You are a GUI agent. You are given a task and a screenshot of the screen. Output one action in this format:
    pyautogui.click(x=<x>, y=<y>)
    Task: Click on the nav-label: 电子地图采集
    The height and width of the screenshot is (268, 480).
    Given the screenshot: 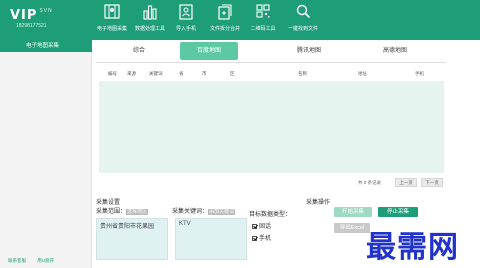 What is the action you would take?
    pyautogui.click(x=111, y=29)
    